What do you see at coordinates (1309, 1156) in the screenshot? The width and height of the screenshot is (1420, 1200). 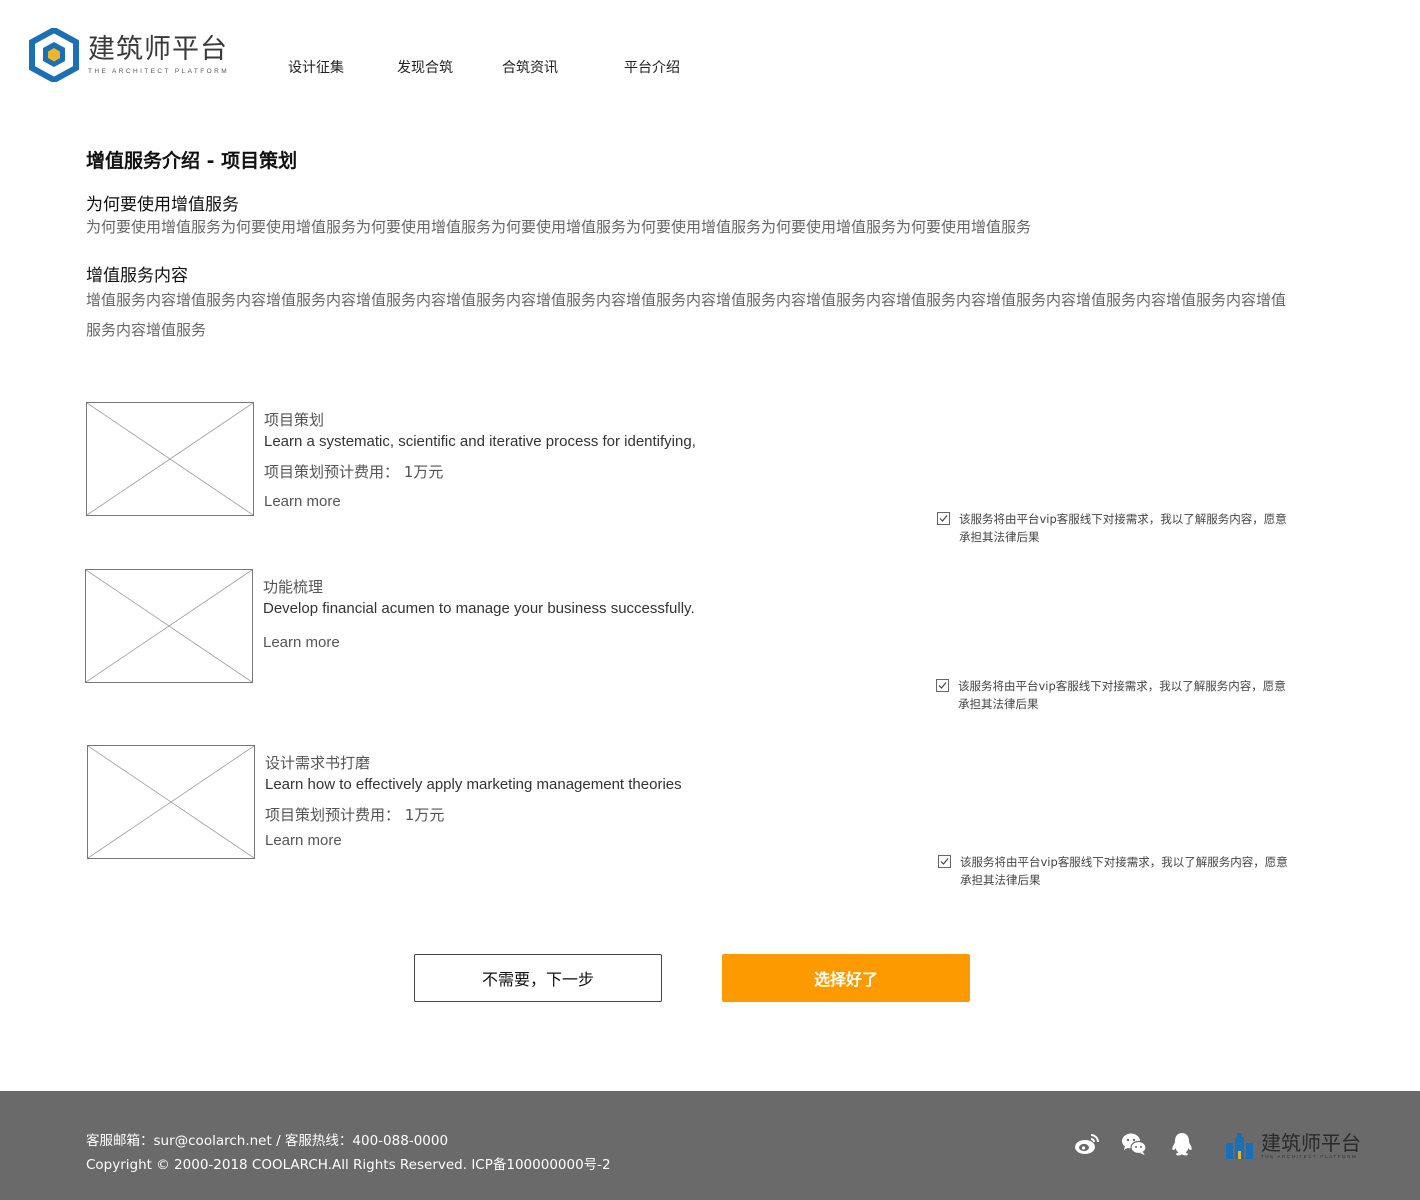 I see `footer-logo-text-en: THE ARCHITECT PLATFORM` at bounding box center [1309, 1156].